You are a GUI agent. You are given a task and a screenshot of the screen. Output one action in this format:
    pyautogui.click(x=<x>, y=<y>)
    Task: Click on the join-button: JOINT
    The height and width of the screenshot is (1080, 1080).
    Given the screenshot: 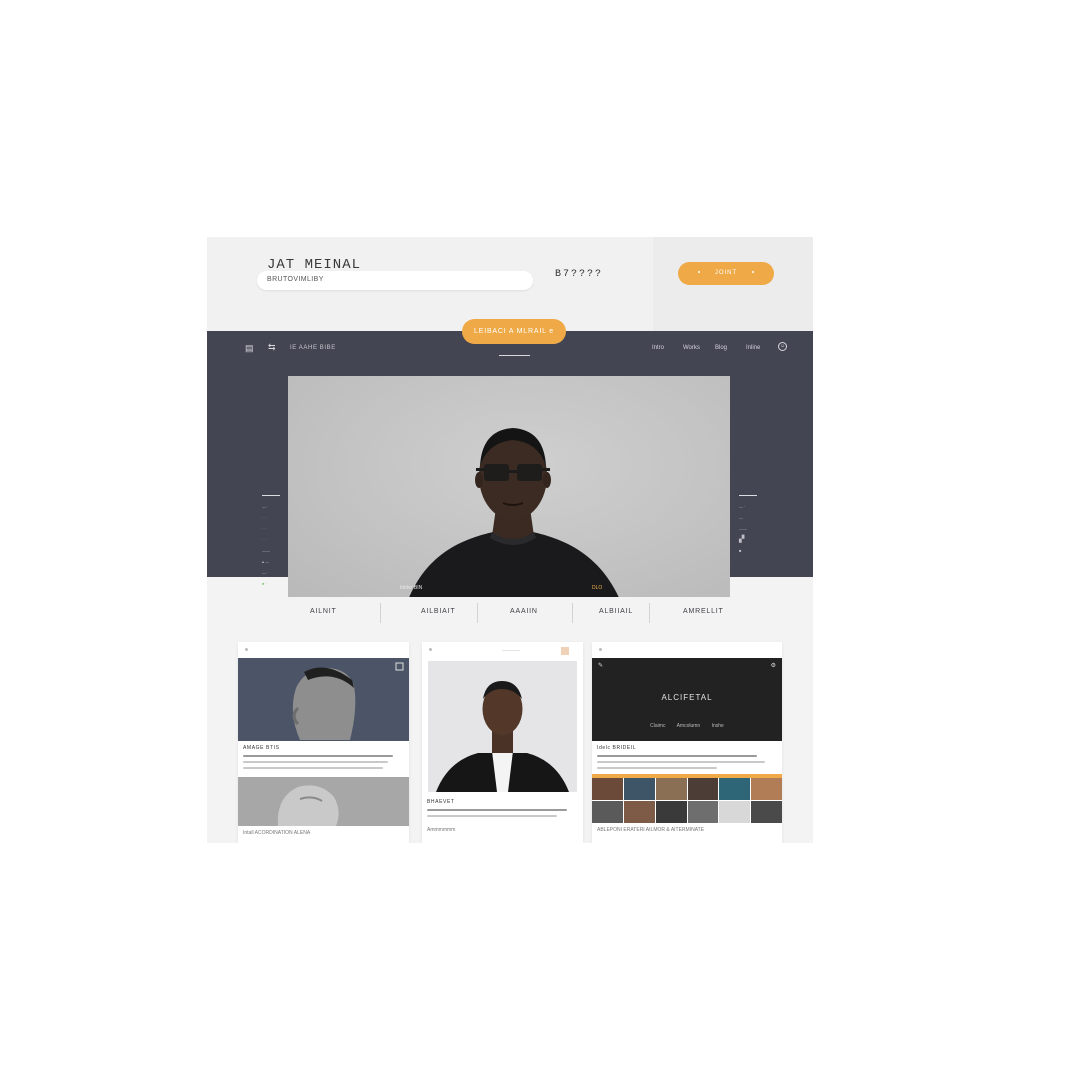 What is the action you would take?
    pyautogui.click(x=726, y=273)
    